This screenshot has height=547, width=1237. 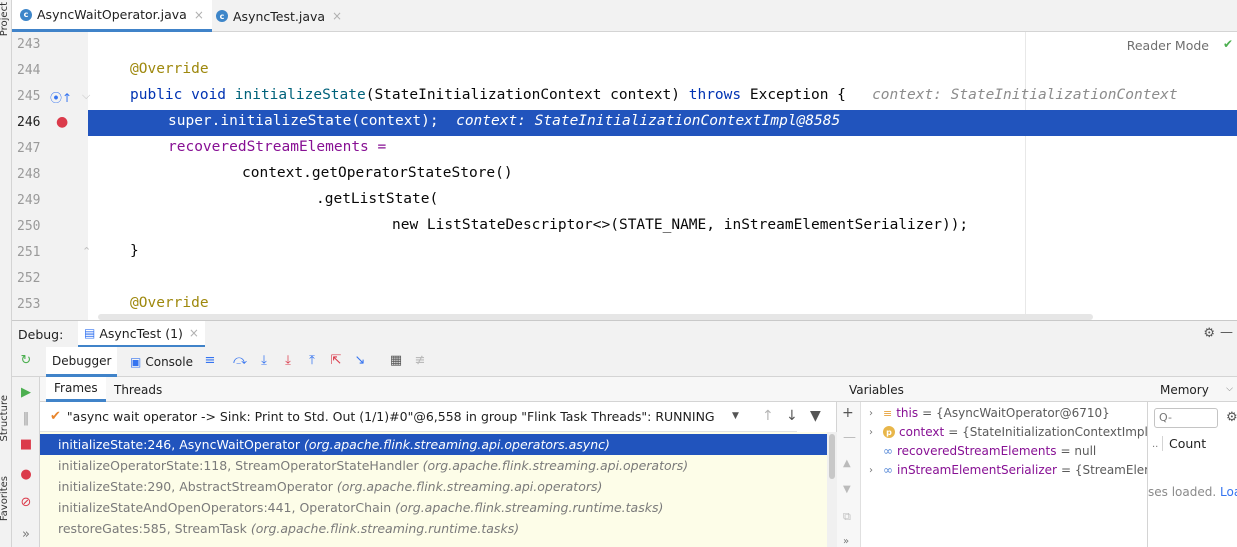 What do you see at coordinates (420, 361) in the screenshot?
I see `trace-icon: ≢` at bounding box center [420, 361].